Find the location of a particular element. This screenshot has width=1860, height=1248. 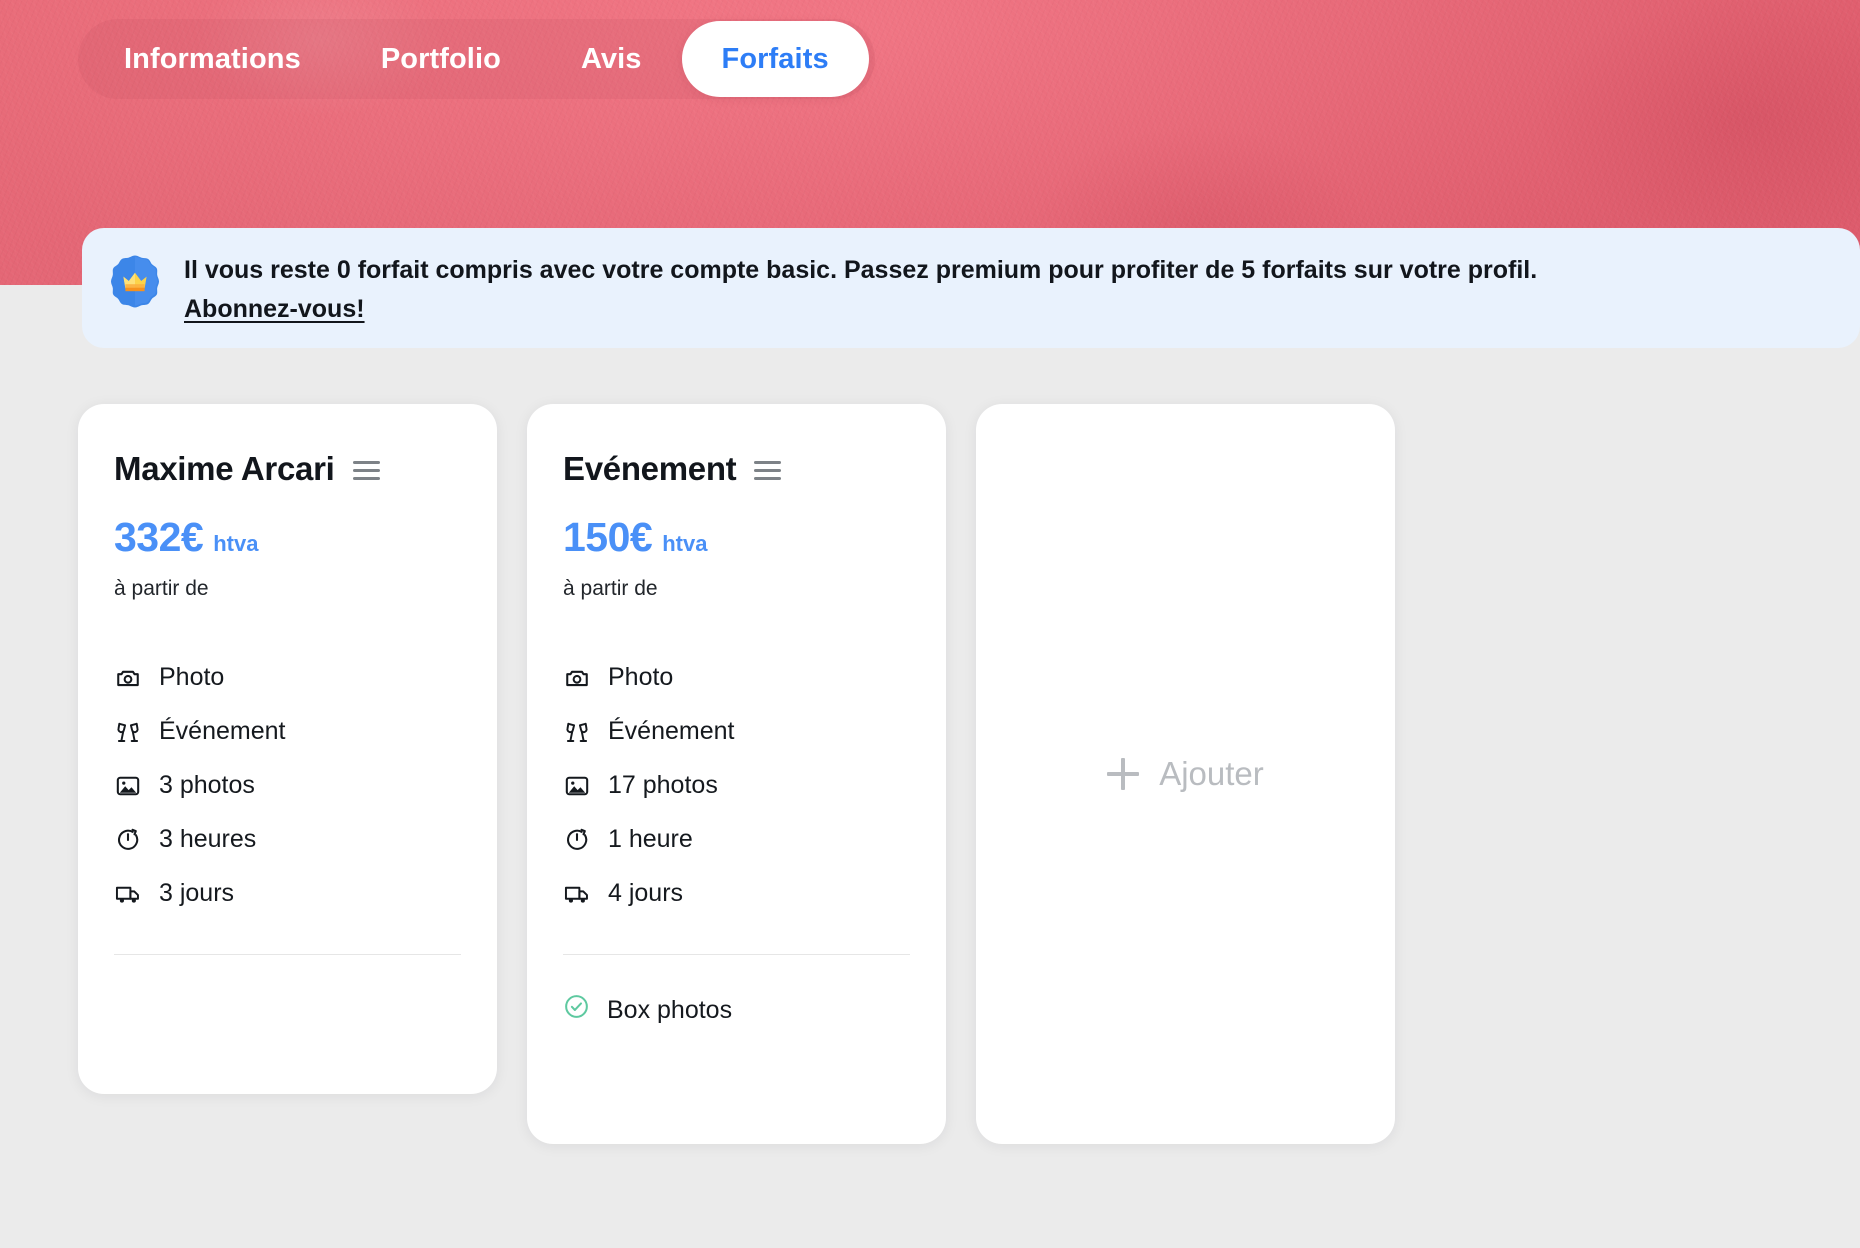

feature-row: 3 heures is located at coordinates (287, 839).